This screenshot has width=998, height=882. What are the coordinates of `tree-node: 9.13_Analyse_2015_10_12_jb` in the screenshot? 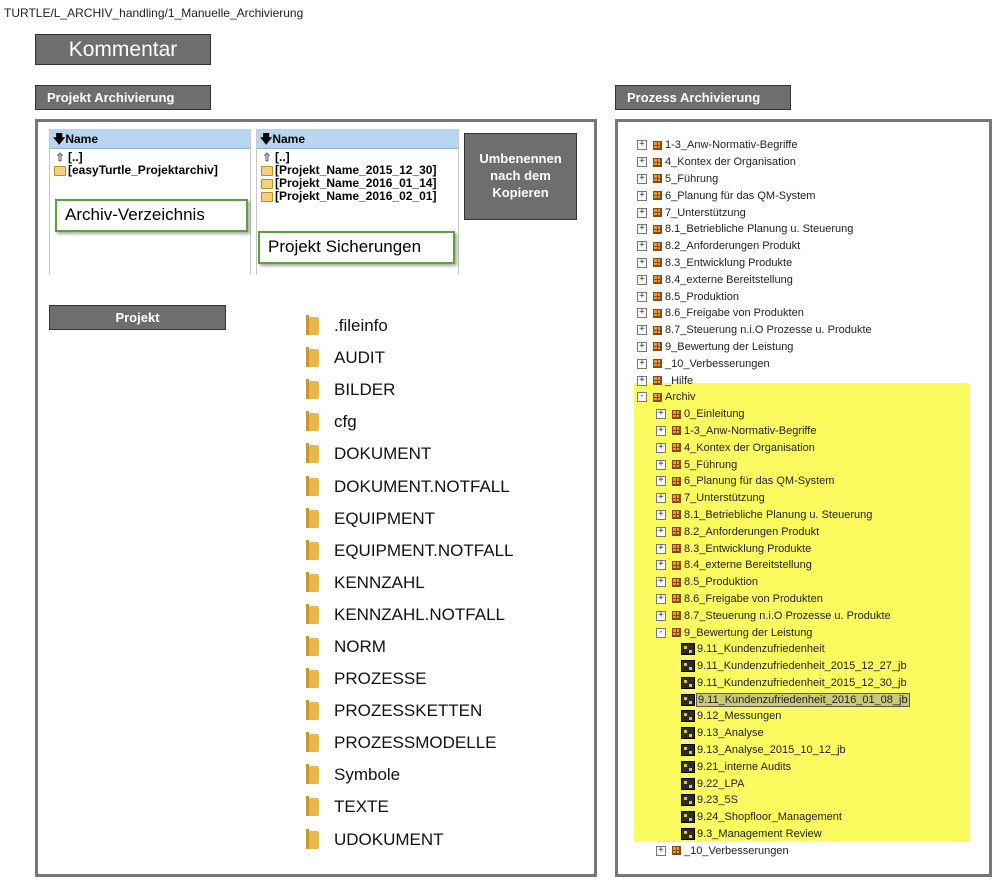 It's located at (812, 750).